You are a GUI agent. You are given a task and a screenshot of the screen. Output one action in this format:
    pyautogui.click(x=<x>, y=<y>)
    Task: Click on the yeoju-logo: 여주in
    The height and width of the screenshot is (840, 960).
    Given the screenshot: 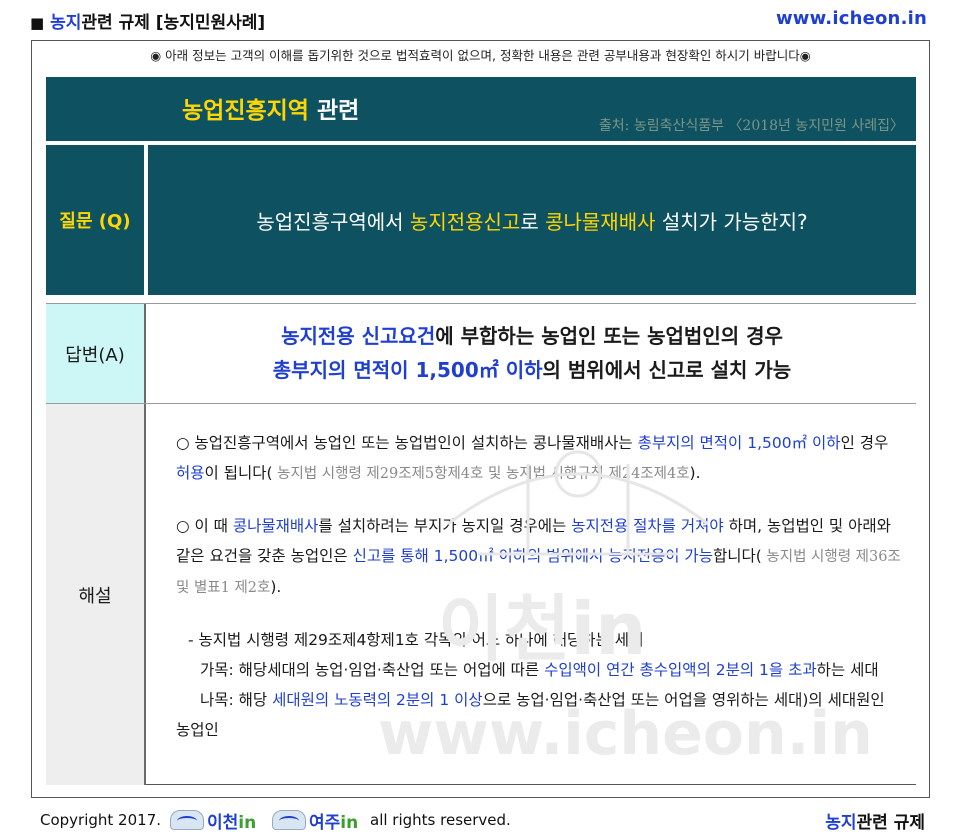 What is the action you would take?
    pyautogui.click(x=315, y=820)
    